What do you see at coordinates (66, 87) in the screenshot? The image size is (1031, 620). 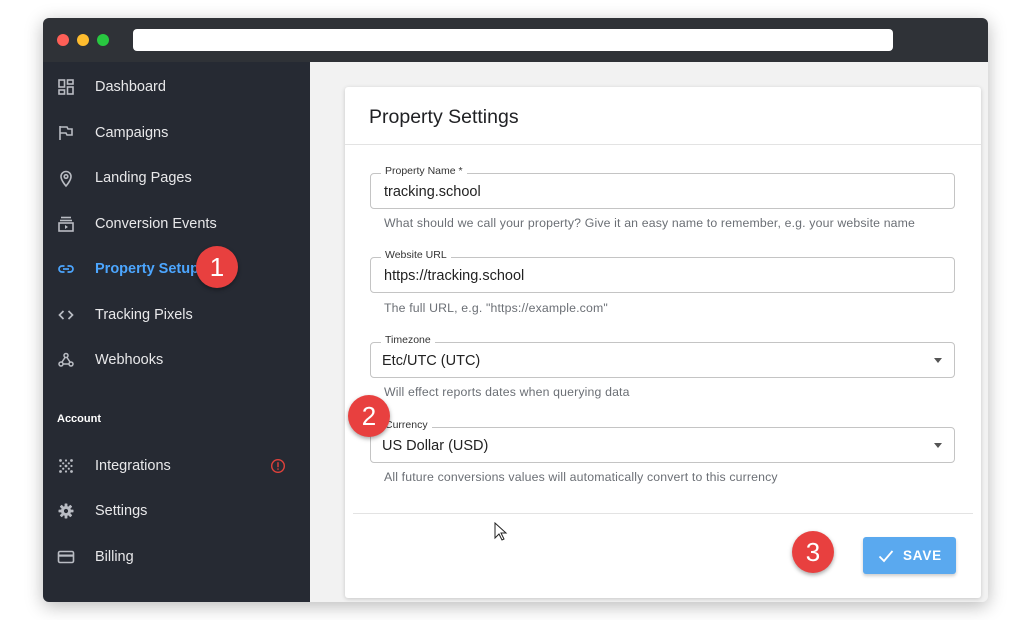 I see `dashboard-icon` at bounding box center [66, 87].